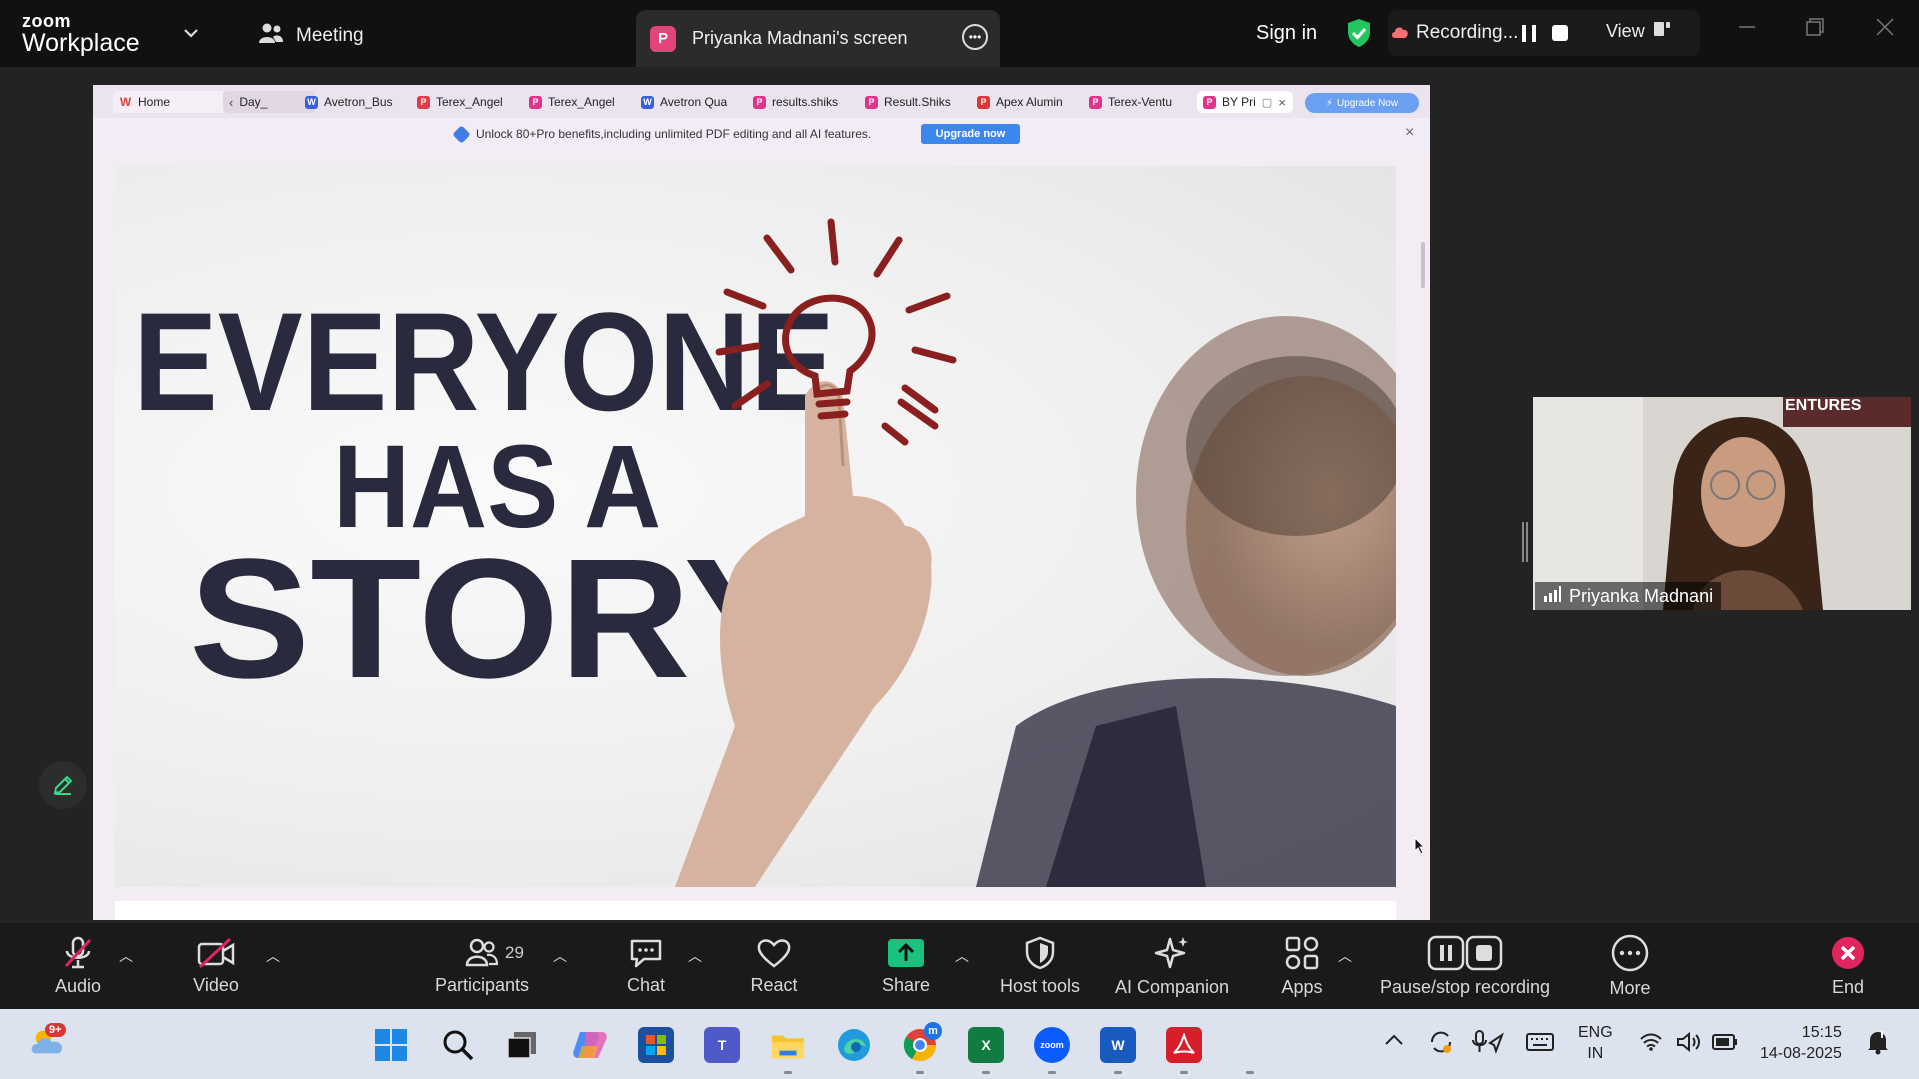 This screenshot has height=1079, width=1919. Describe the element at coordinates (656, 1045) in the screenshot. I see `microsoft-store-icon` at that location.